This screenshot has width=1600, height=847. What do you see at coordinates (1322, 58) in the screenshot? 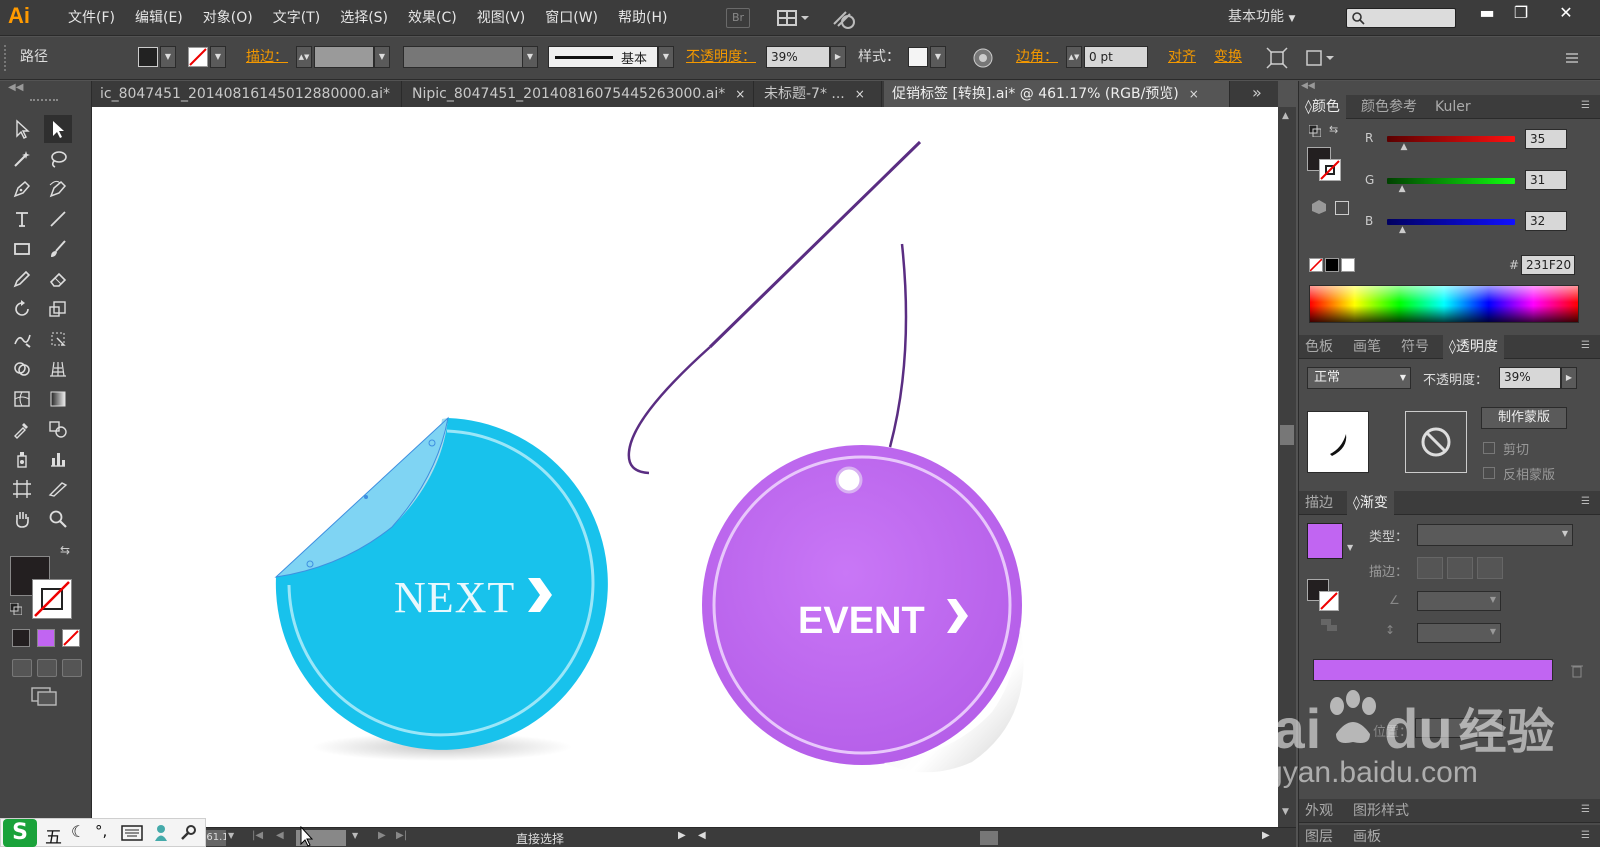
I see `arrange-icon` at bounding box center [1322, 58].